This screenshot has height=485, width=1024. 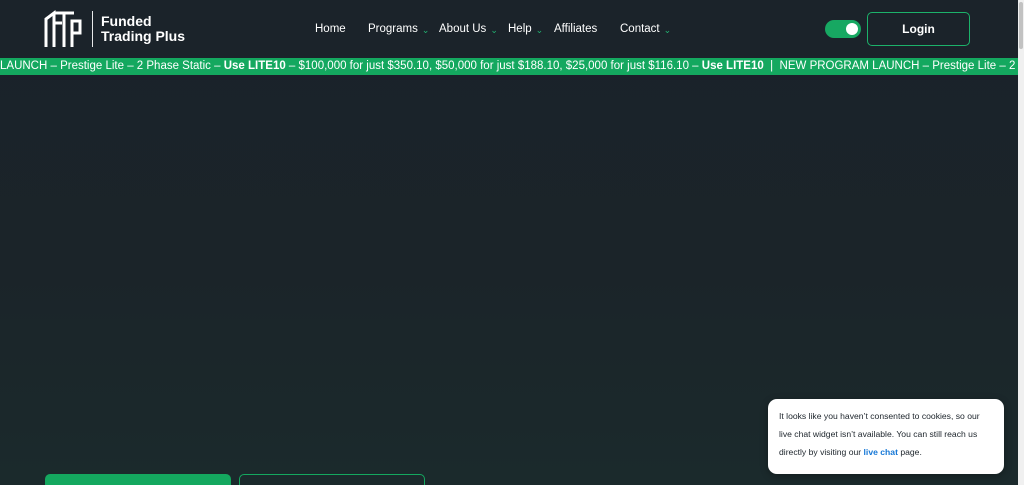 I want to click on theme-toggle, so click(x=843, y=29).